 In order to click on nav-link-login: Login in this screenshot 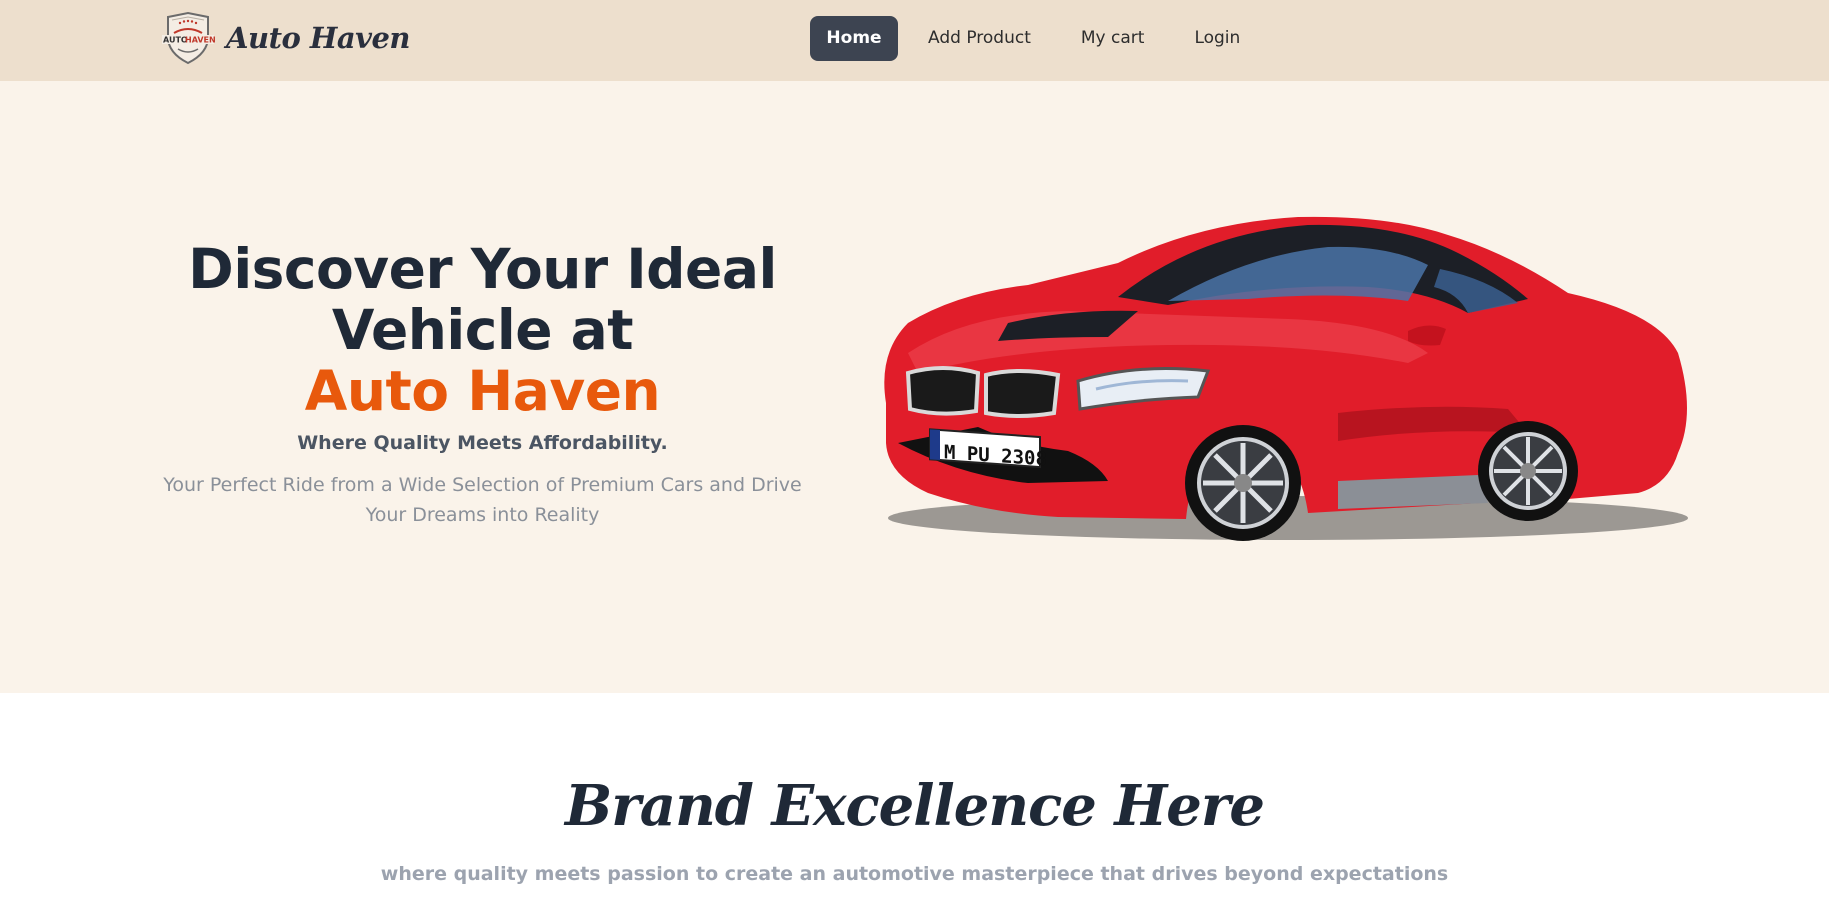, I will do `click(1217, 38)`.